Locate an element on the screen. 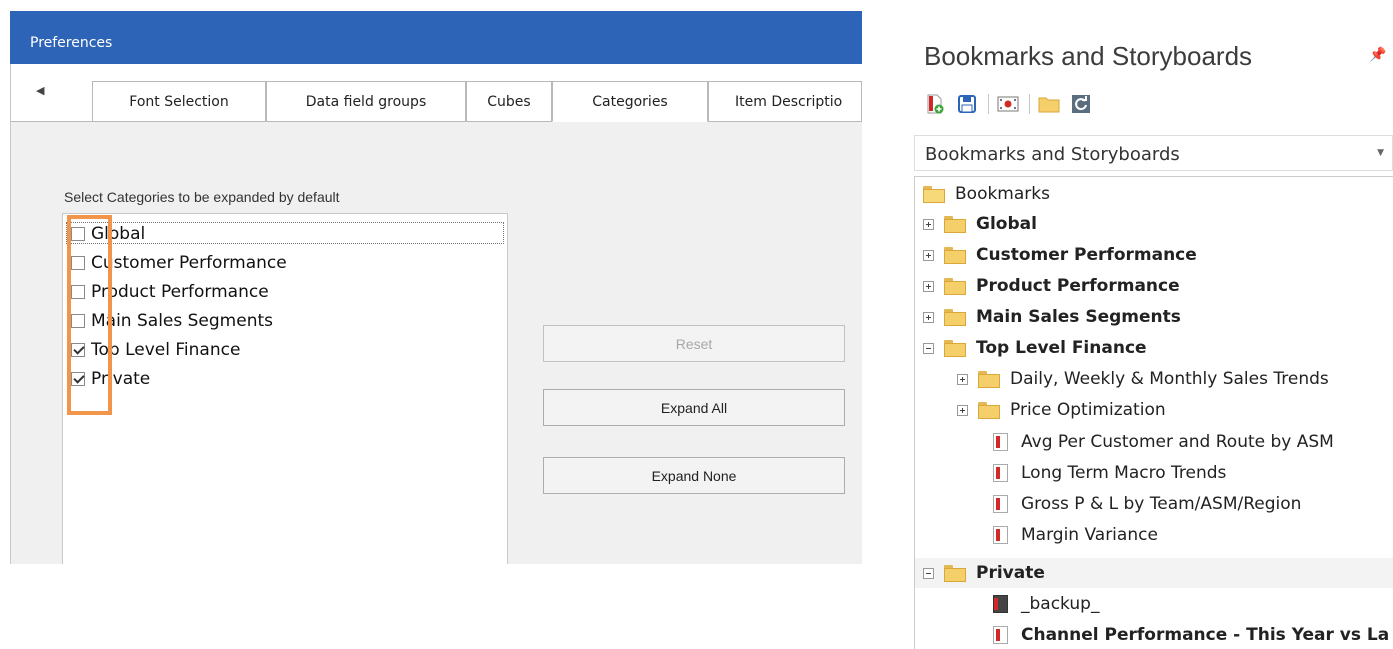 This screenshot has width=1393, height=649. save-icon is located at coordinates (967, 104).